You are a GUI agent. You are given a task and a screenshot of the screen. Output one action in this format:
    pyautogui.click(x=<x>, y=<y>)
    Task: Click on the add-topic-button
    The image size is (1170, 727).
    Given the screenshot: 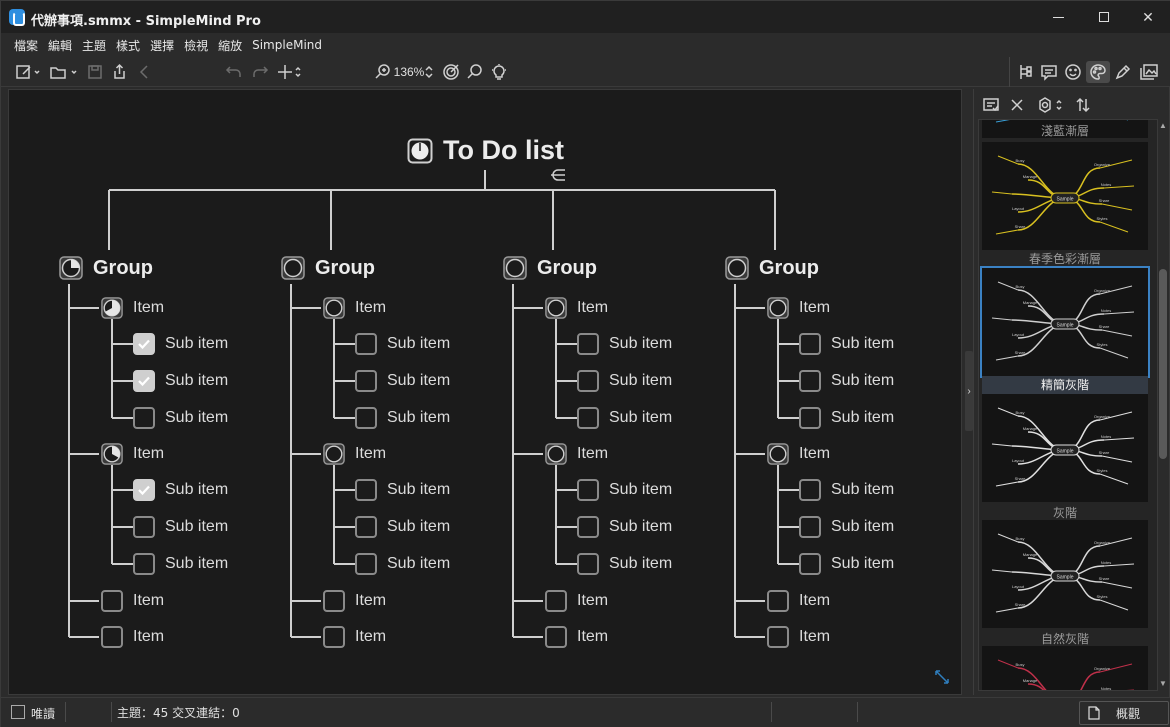 What is the action you would take?
    pyautogui.click(x=290, y=72)
    